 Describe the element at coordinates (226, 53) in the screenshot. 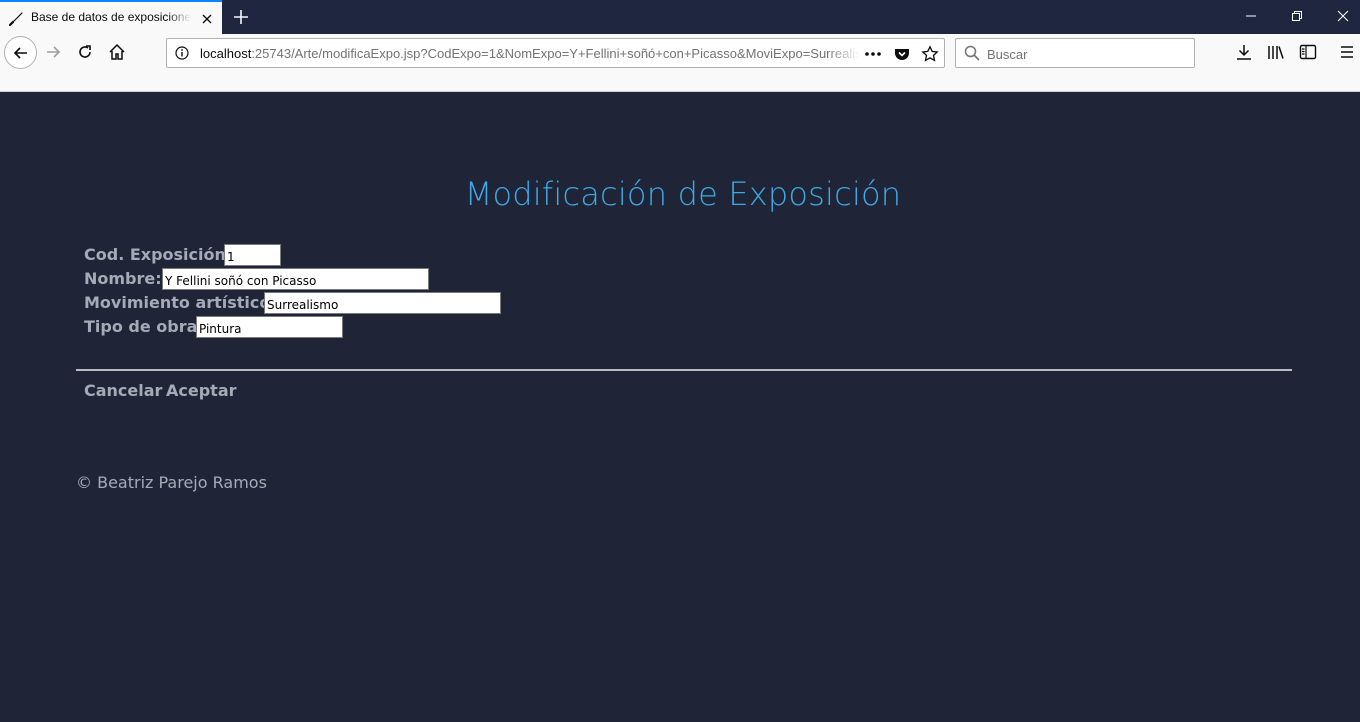

I see `url-host: localhost` at that location.